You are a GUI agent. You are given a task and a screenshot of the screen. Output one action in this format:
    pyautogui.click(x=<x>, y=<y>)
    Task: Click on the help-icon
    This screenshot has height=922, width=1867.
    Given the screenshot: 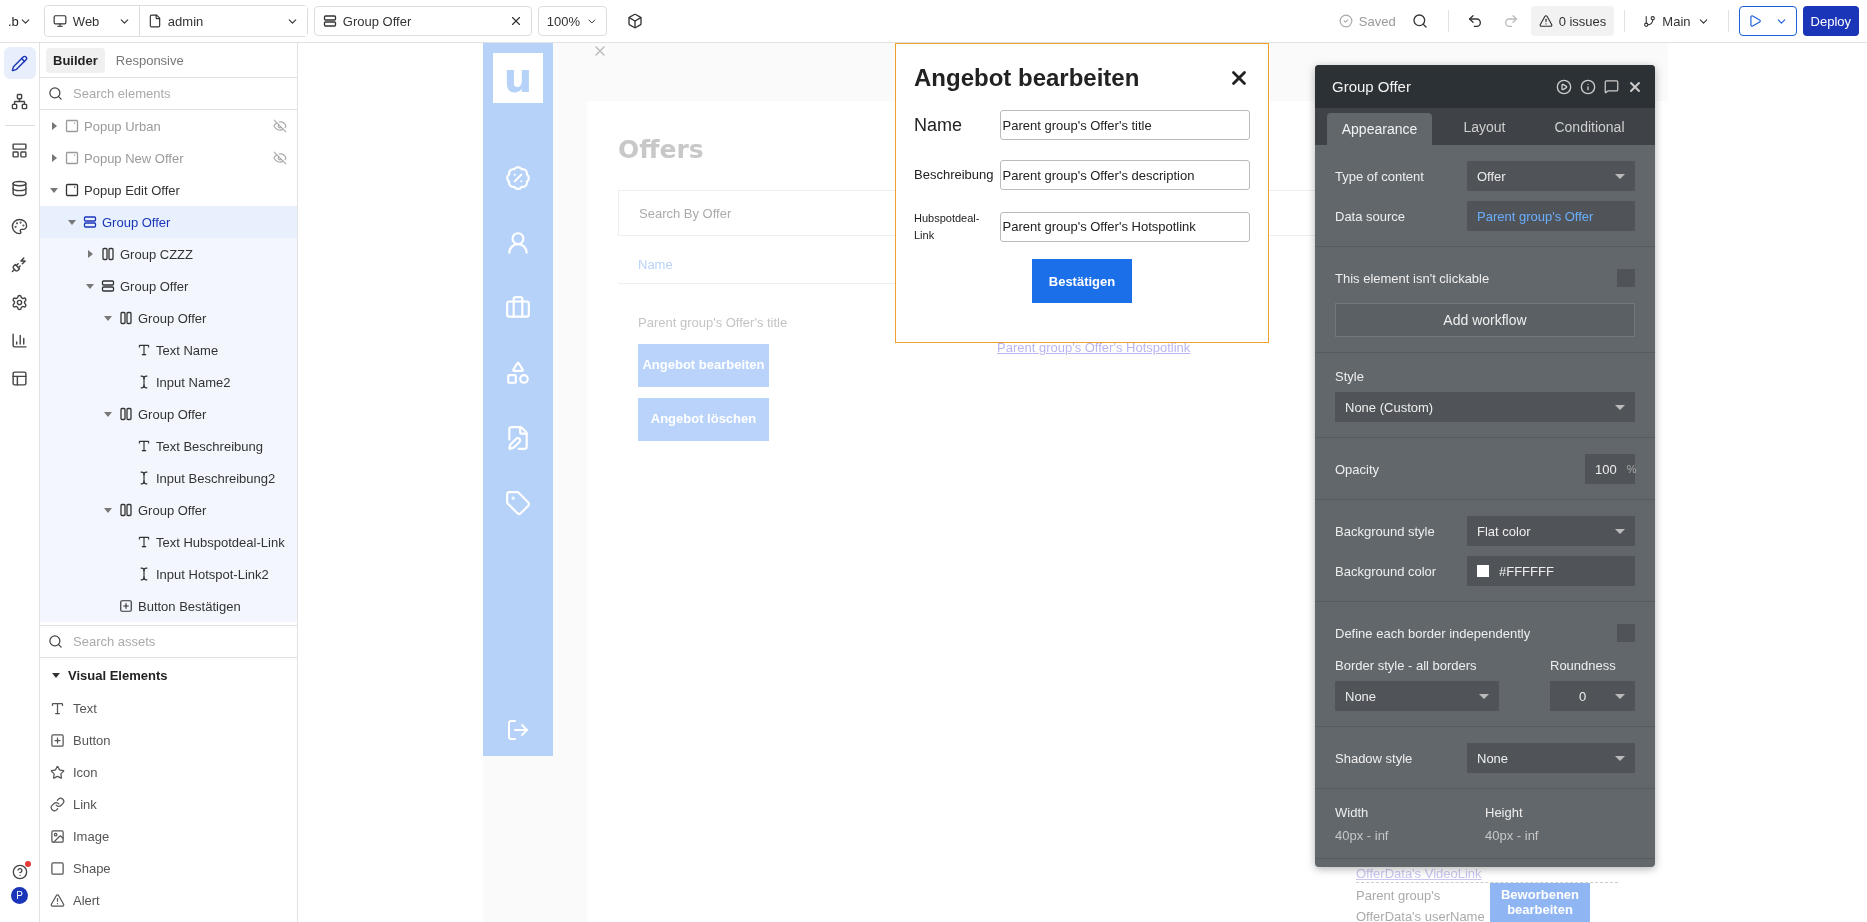 What is the action you would take?
    pyautogui.click(x=19, y=872)
    